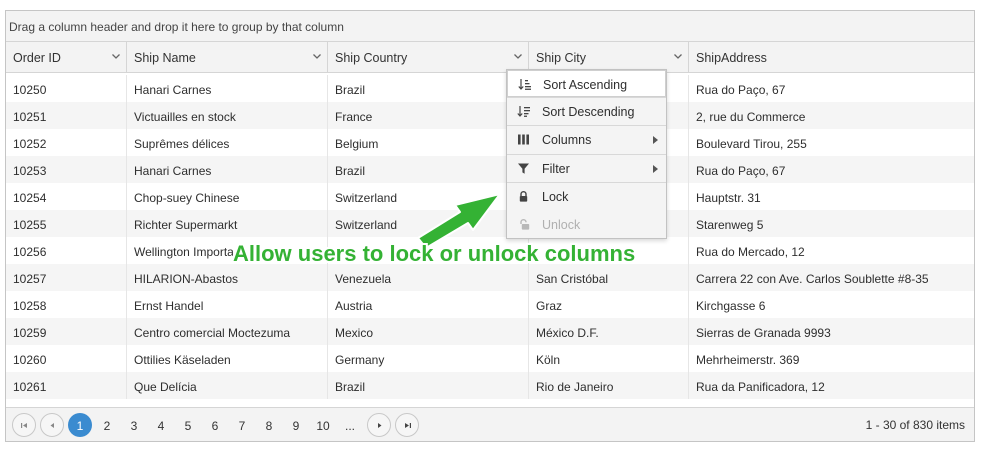  Describe the element at coordinates (428, 115) in the screenshot. I see `cell-ship-country: France` at that location.